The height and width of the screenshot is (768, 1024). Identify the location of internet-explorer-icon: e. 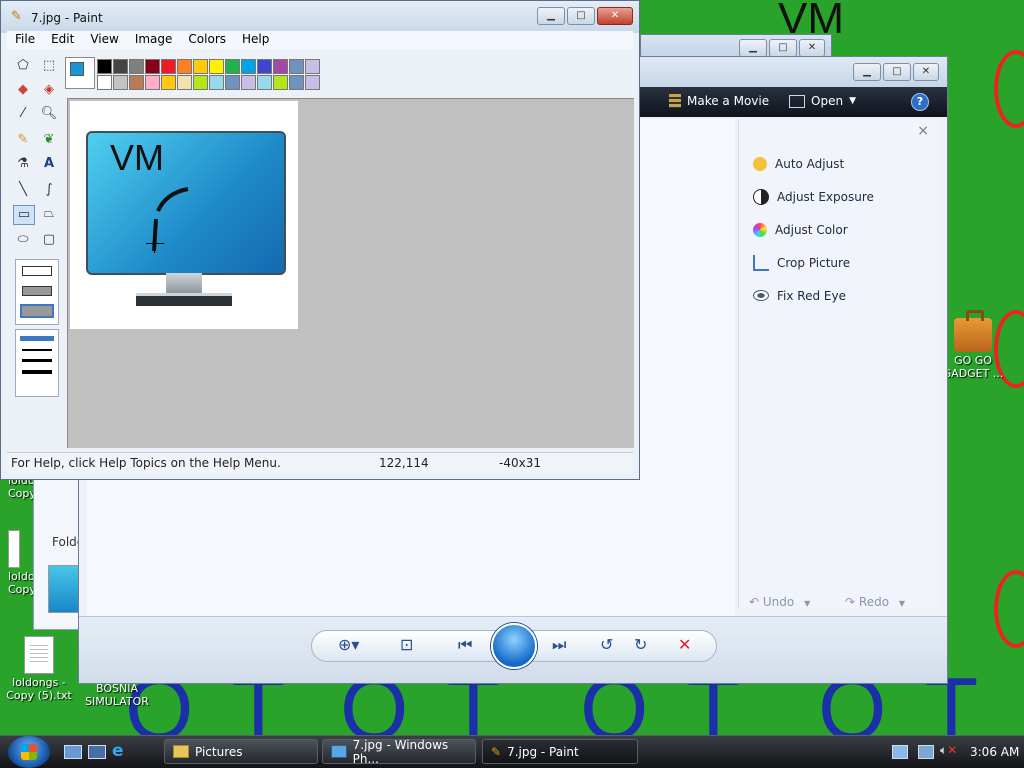
(118, 751).